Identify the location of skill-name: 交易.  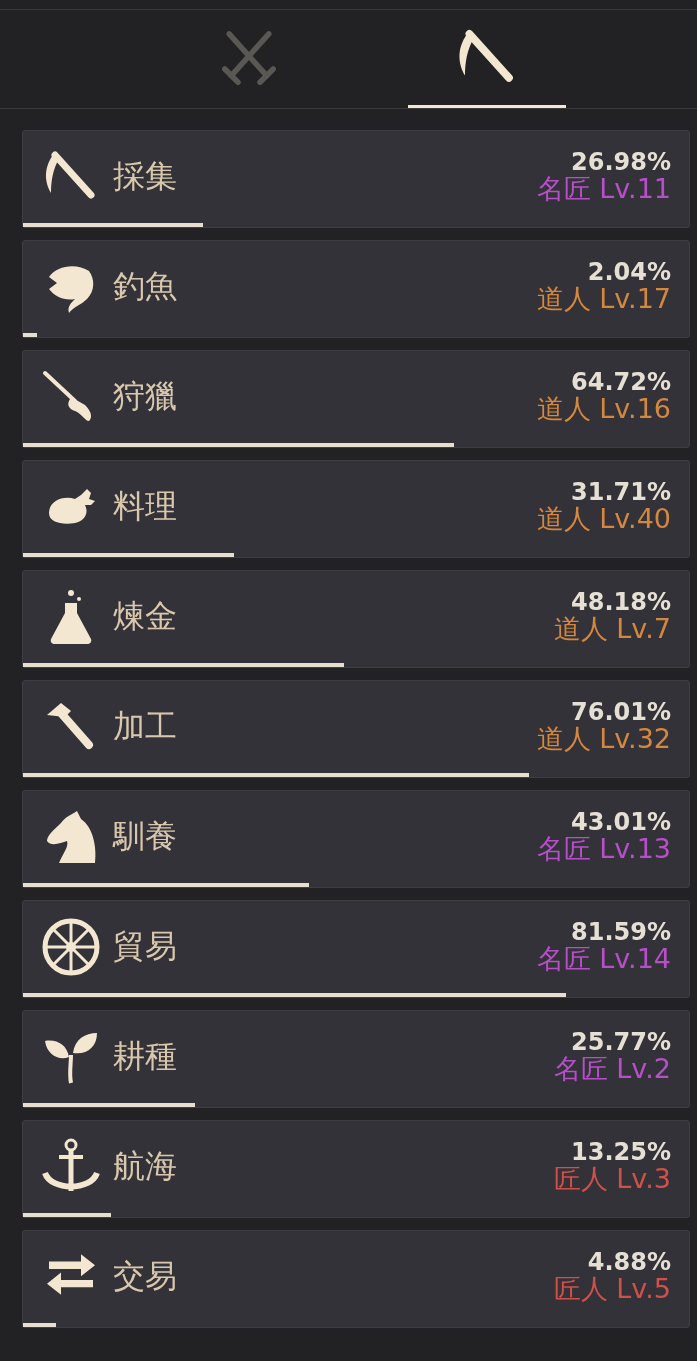
(145, 1276).